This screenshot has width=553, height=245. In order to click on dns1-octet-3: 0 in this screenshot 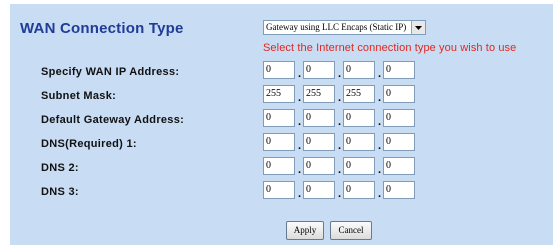, I will do `click(359, 142)`.